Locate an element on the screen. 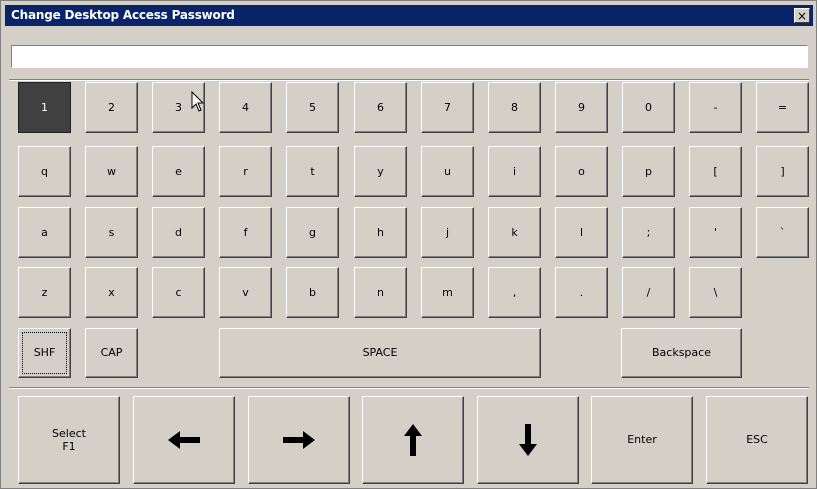 This screenshot has width=817, height=489. key-row1-3: 4 is located at coordinates (245, 107).